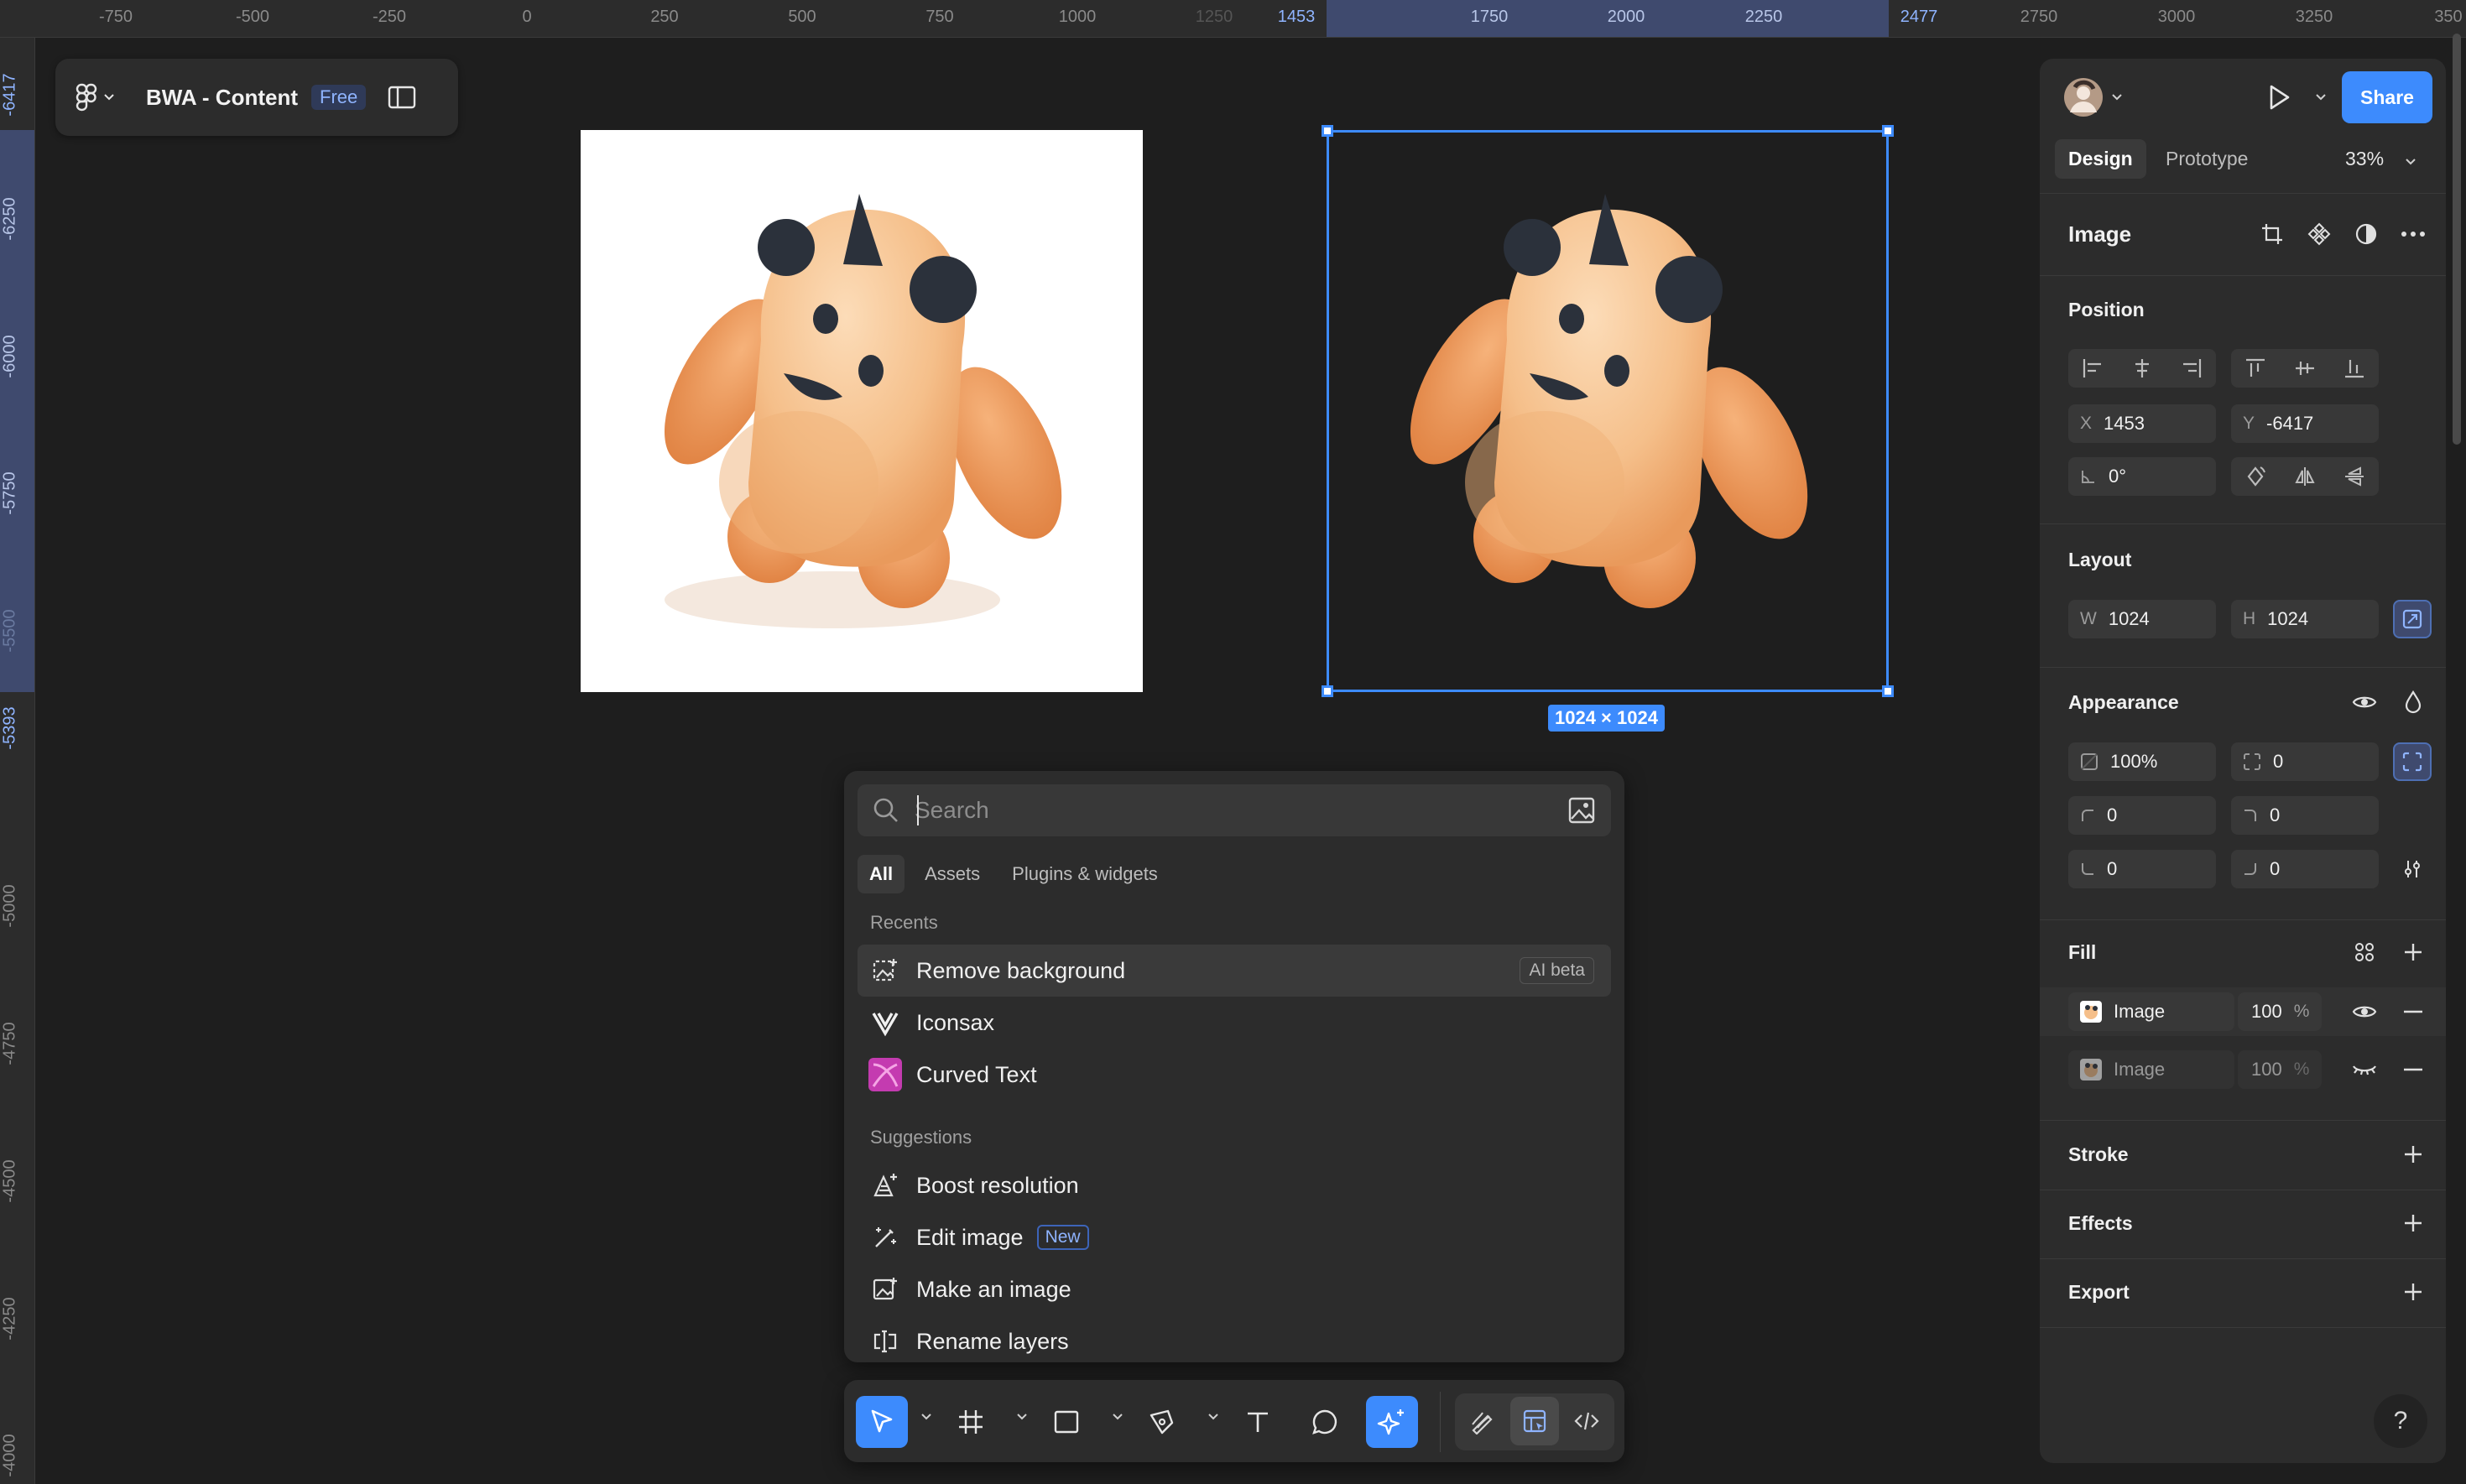 This screenshot has width=2466, height=1484. I want to click on ruler-label: -5000, so click(10, 906).